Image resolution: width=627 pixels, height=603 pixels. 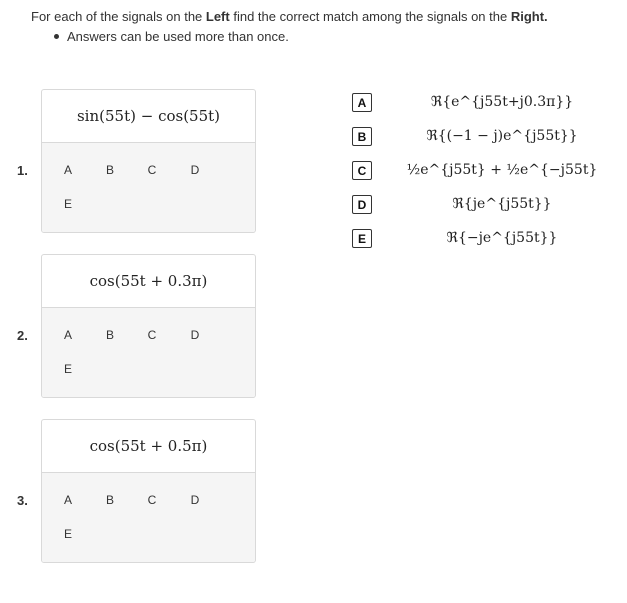 I want to click on question-number: 1., so click(x=22, y=170).